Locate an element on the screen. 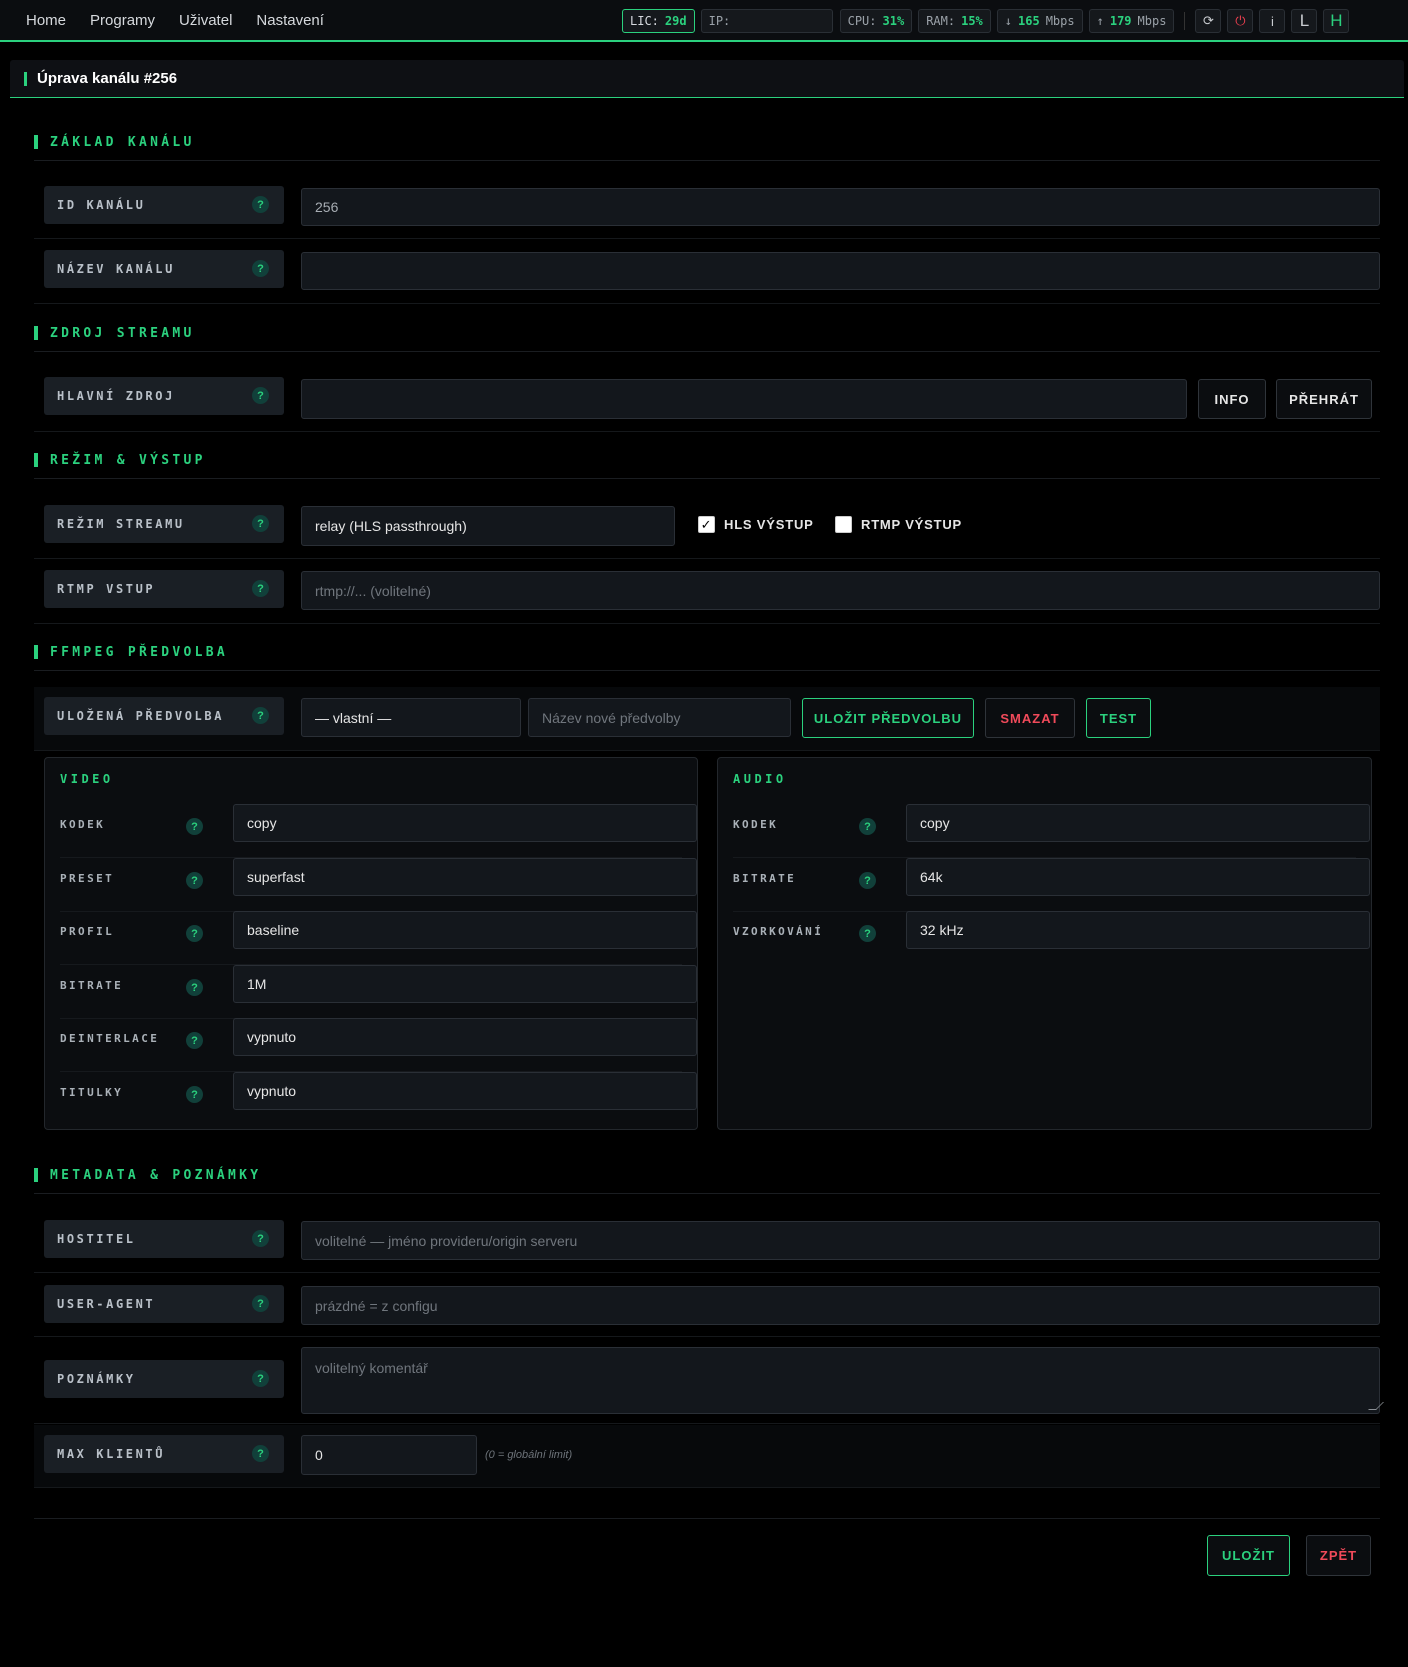 This screenshot has height=1667, width=1408. video-bitrate-input: 1M is located at coordinates (465, 984).